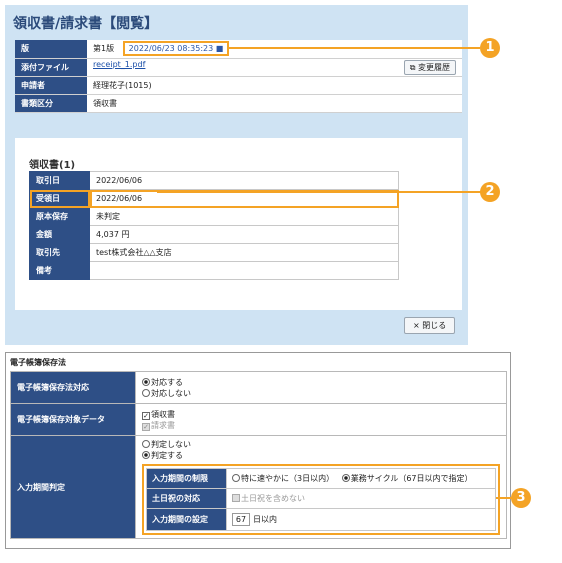 Image resolution: width=562 pixels, height=563 pixels. Describe the element at coordinates (59, 216) in the screenshot. I see `original-storage-label: 原本保存` at that location.